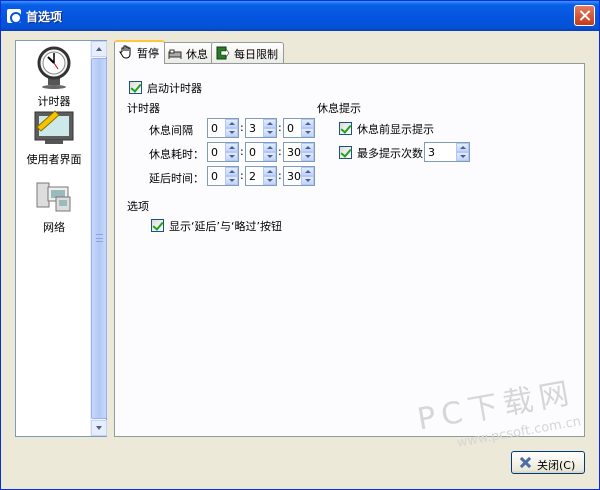 This screenshot has width=600, height=490. What do you see at coordinates (299, 128) in the screenshot?
I see `break-interval-seconds: 0` at bounding box center [299, 128].